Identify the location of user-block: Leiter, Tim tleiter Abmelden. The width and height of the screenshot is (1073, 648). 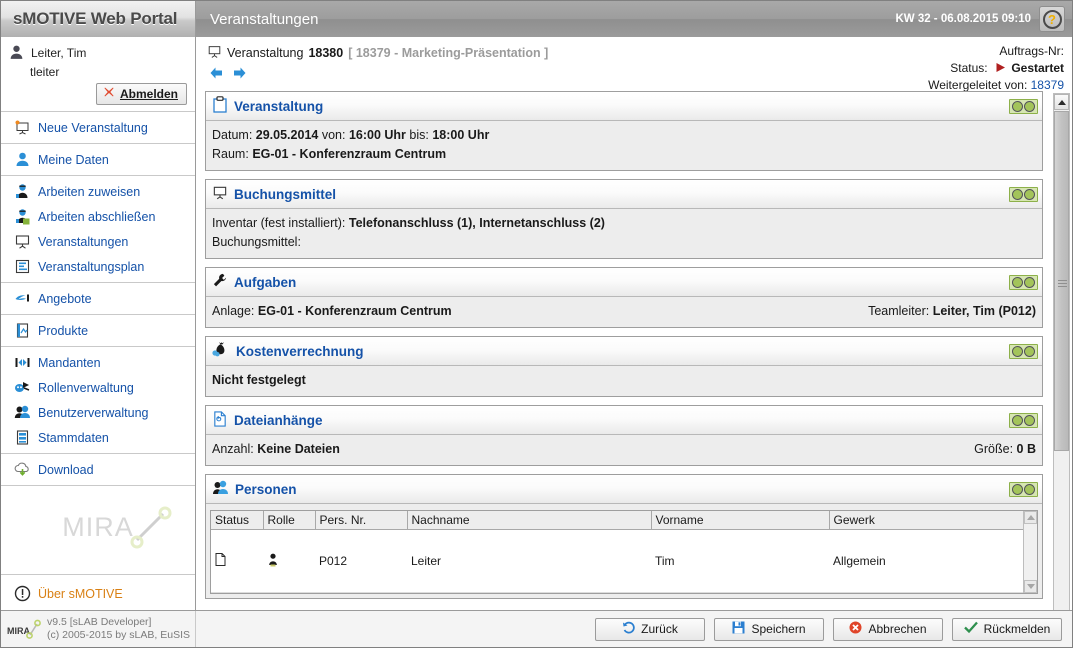
(98, 74).